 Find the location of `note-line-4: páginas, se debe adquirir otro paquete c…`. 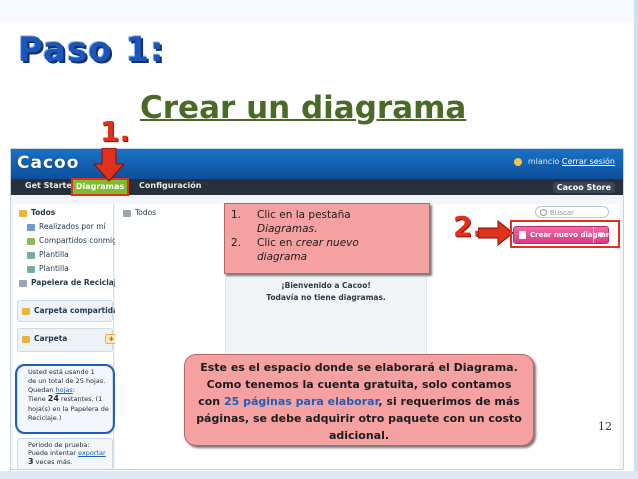

note-line-4: páginas, se debe adquirir otro paquete c… is located at coordinates (359, 418).